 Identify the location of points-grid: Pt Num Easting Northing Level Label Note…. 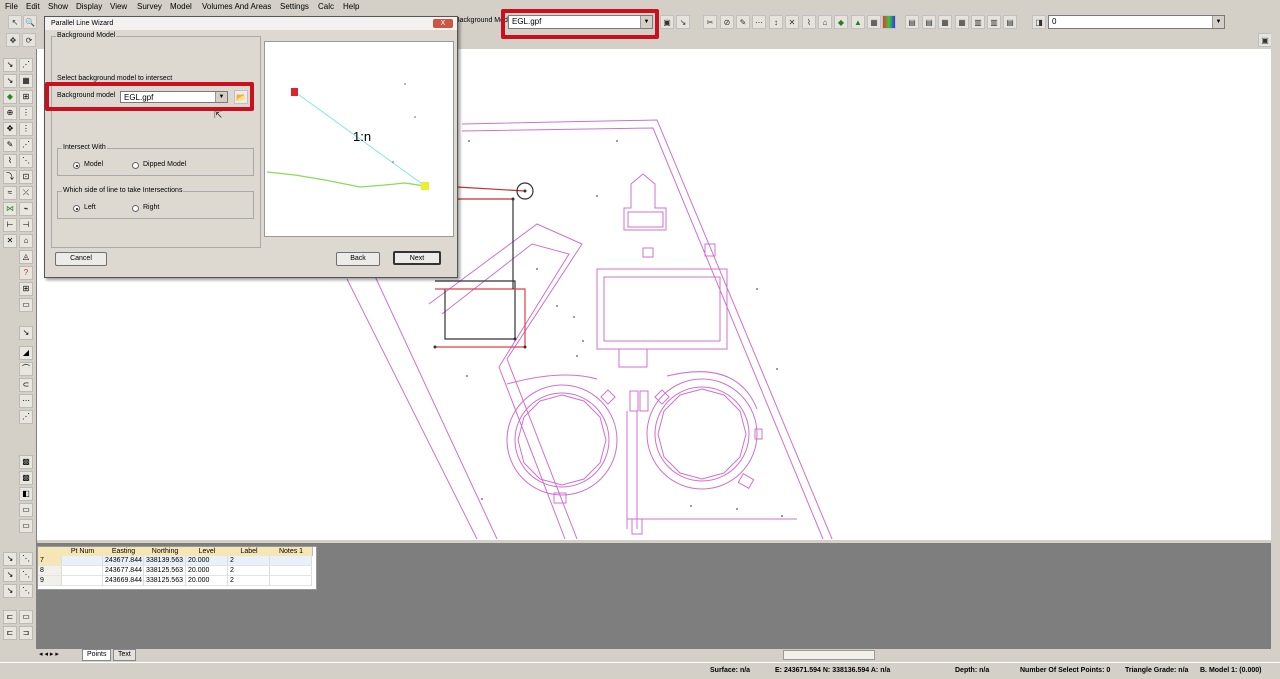
(177, 568).